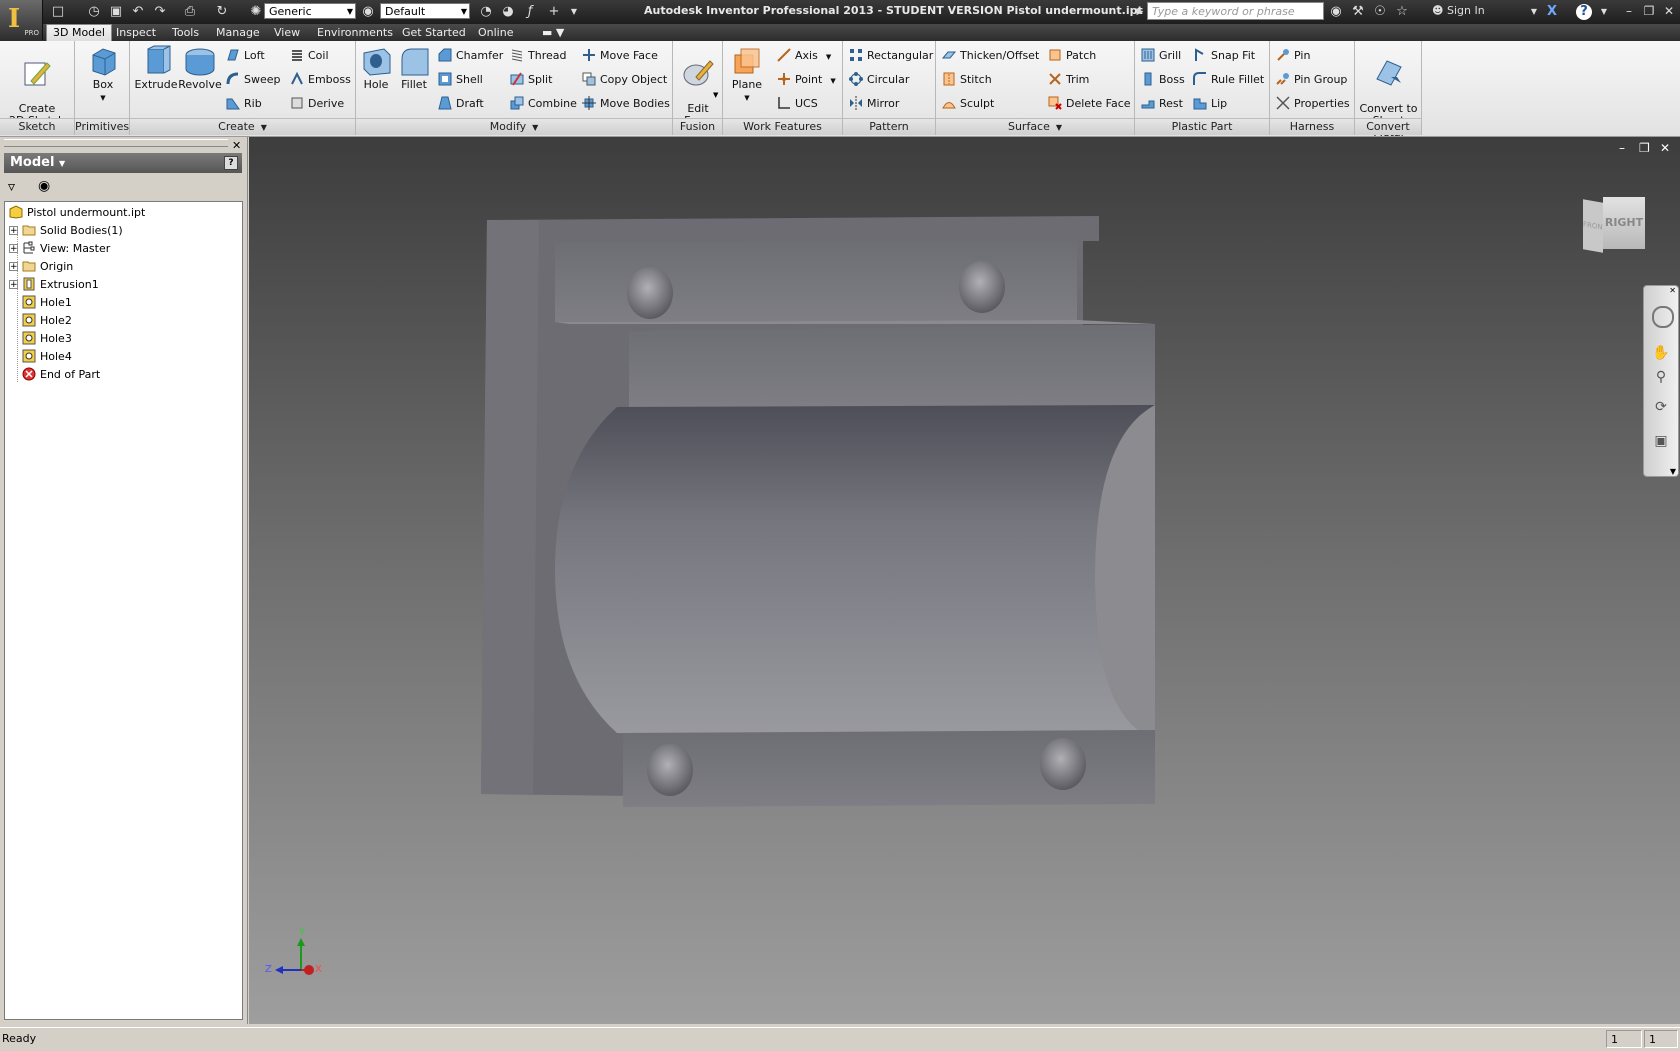  I want to click on viewcube: FRONT RIGHT, so click(1616, 227).